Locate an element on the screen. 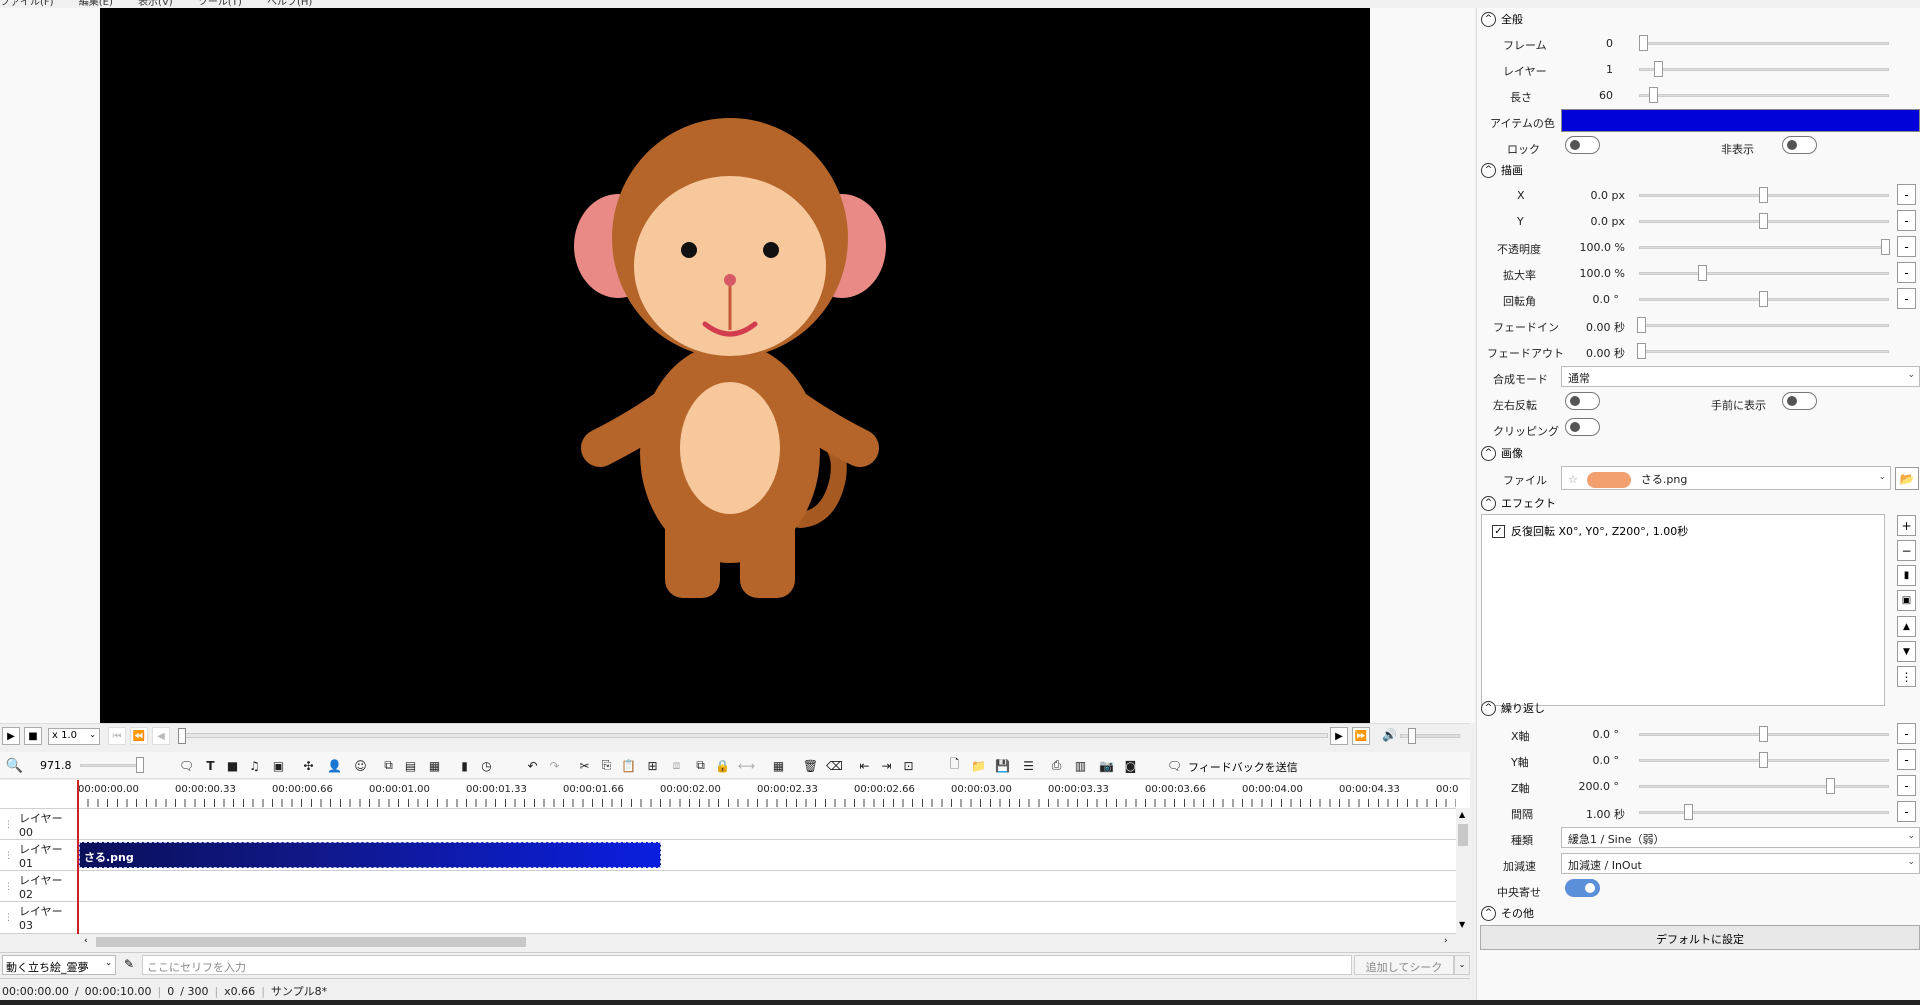  frame-value: 0 is located at coordinates (1585, 43).